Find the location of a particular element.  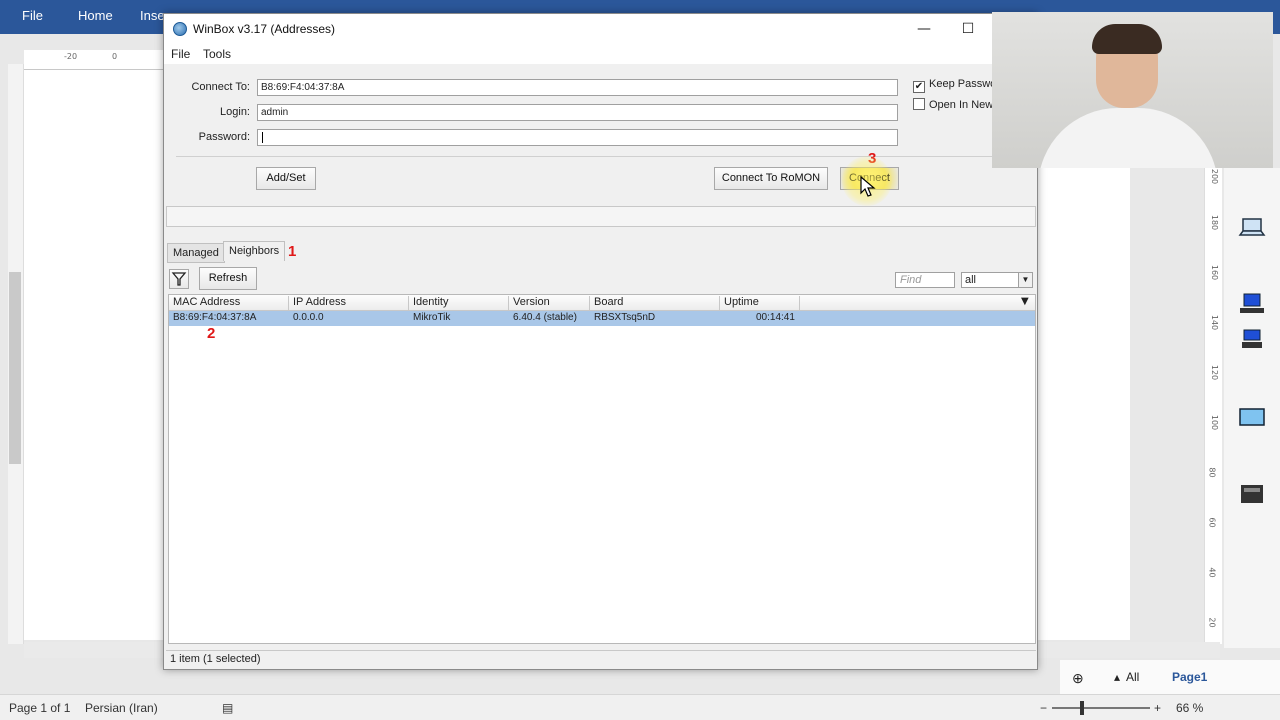

column-header: MAC Address is located at coordinates (229, 303).